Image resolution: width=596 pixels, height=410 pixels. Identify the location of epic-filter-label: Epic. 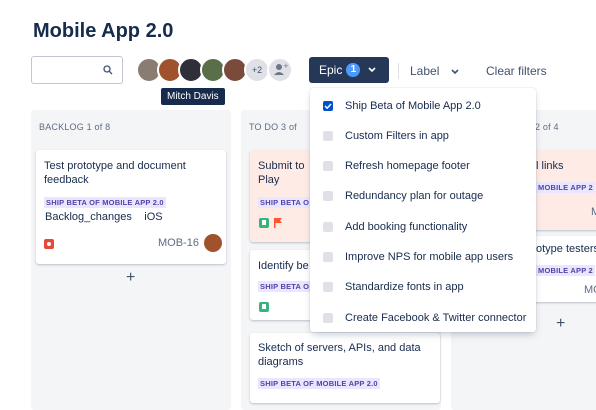
(331, 70).